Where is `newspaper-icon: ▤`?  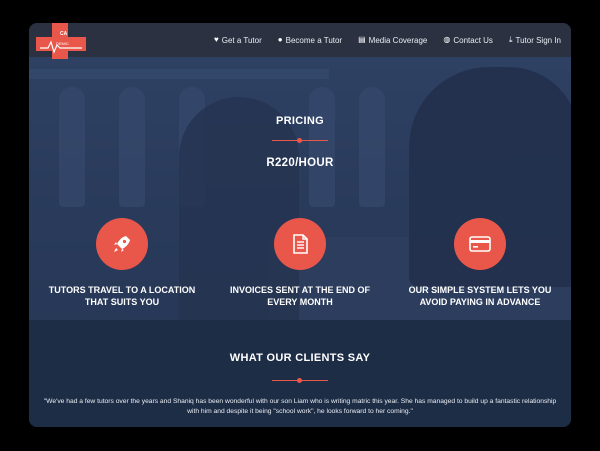
newspaper-icon: ▤ is located at coordinates (362, 39).